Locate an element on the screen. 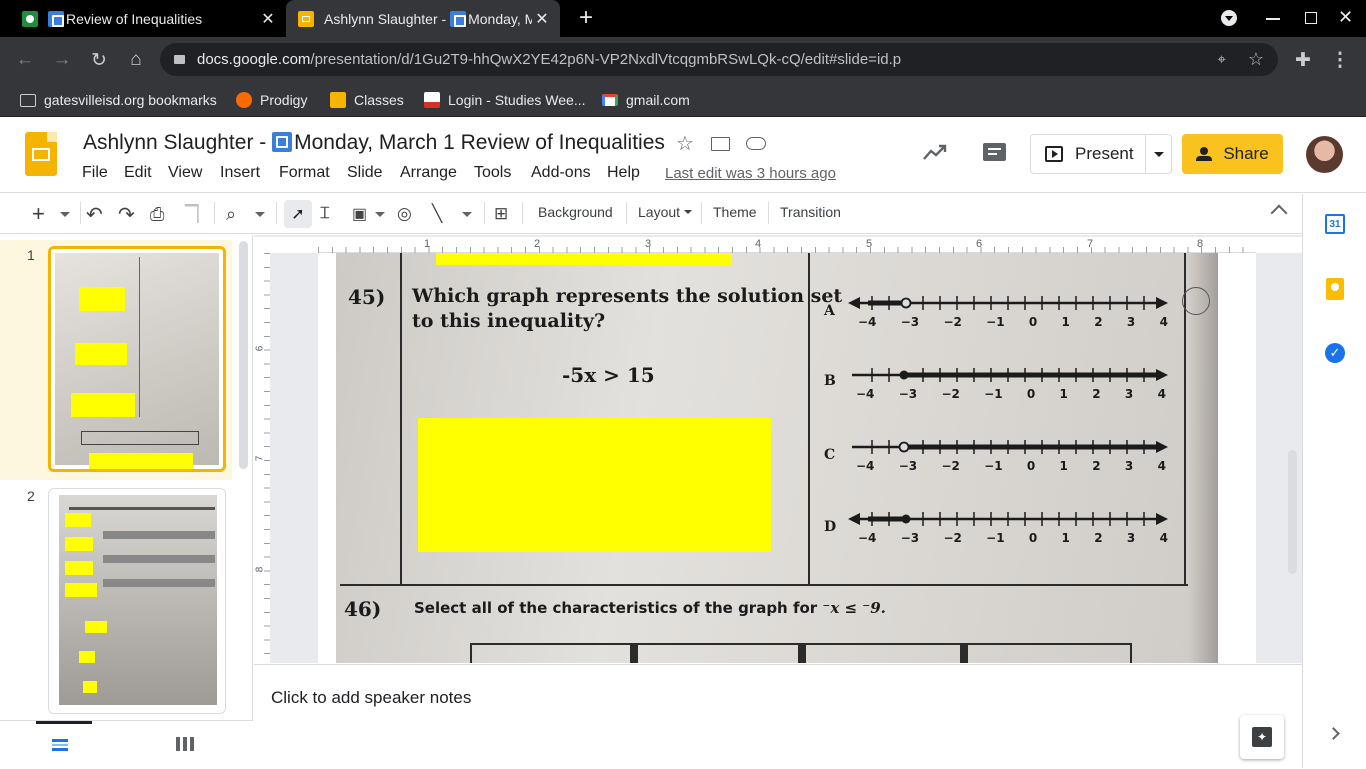 Image resolution: width=1366 pixels, height=769 pixels. calendar-icon: 31 is located at coordinates (1335, 224).